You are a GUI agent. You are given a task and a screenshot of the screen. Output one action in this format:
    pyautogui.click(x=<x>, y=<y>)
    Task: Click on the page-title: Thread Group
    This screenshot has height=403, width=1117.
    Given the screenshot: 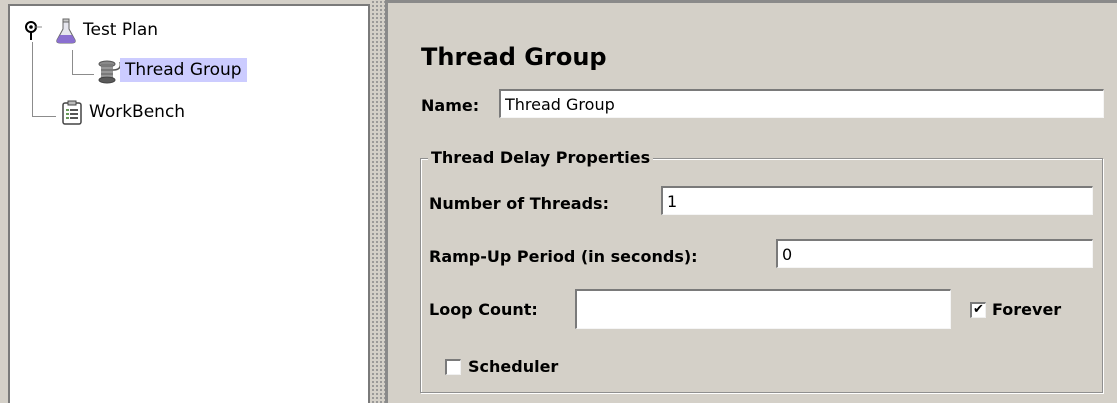 What is the action you would take?
    pyautogui.click(x=514, y=57)
    